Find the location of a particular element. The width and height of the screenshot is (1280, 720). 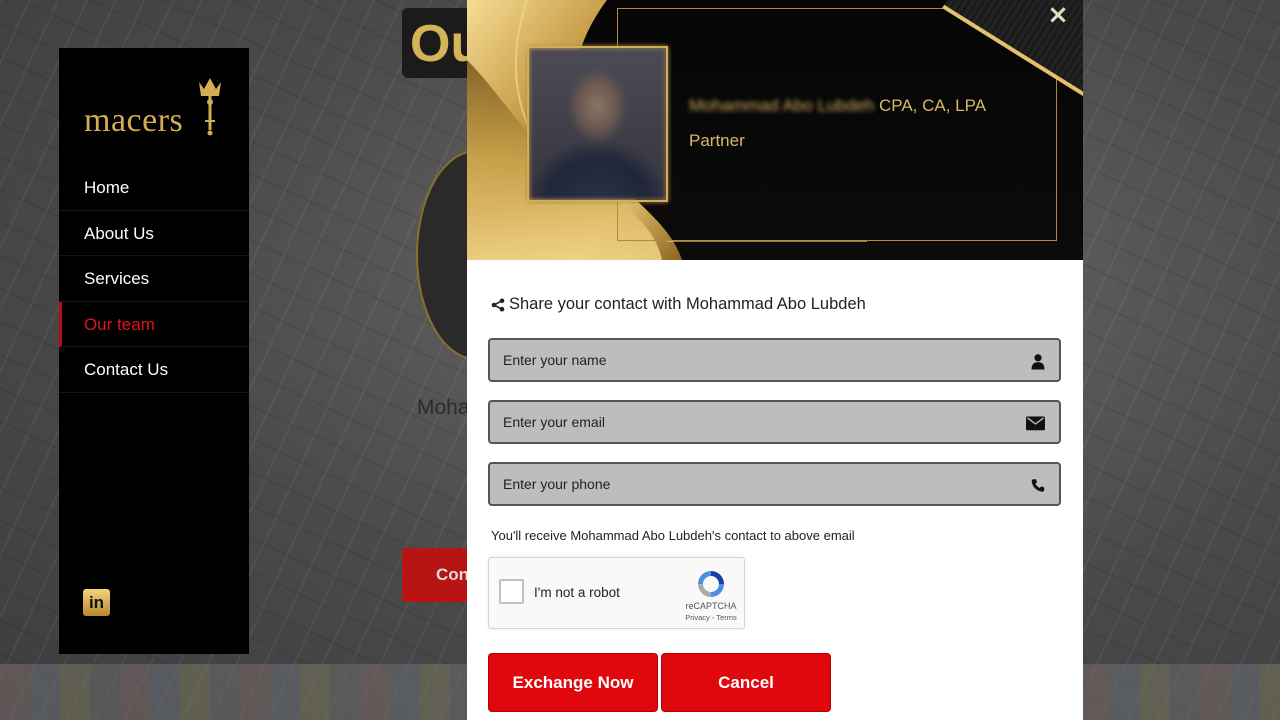

phone-icon is located at coordinates (1038, 485).